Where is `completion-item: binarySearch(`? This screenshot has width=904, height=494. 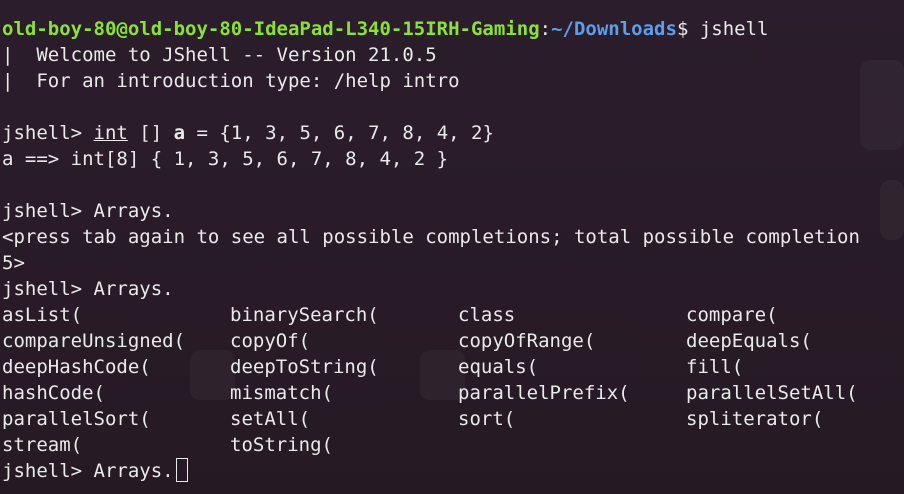 completion-item: binarySearch( is located at coordinates (304, 315).